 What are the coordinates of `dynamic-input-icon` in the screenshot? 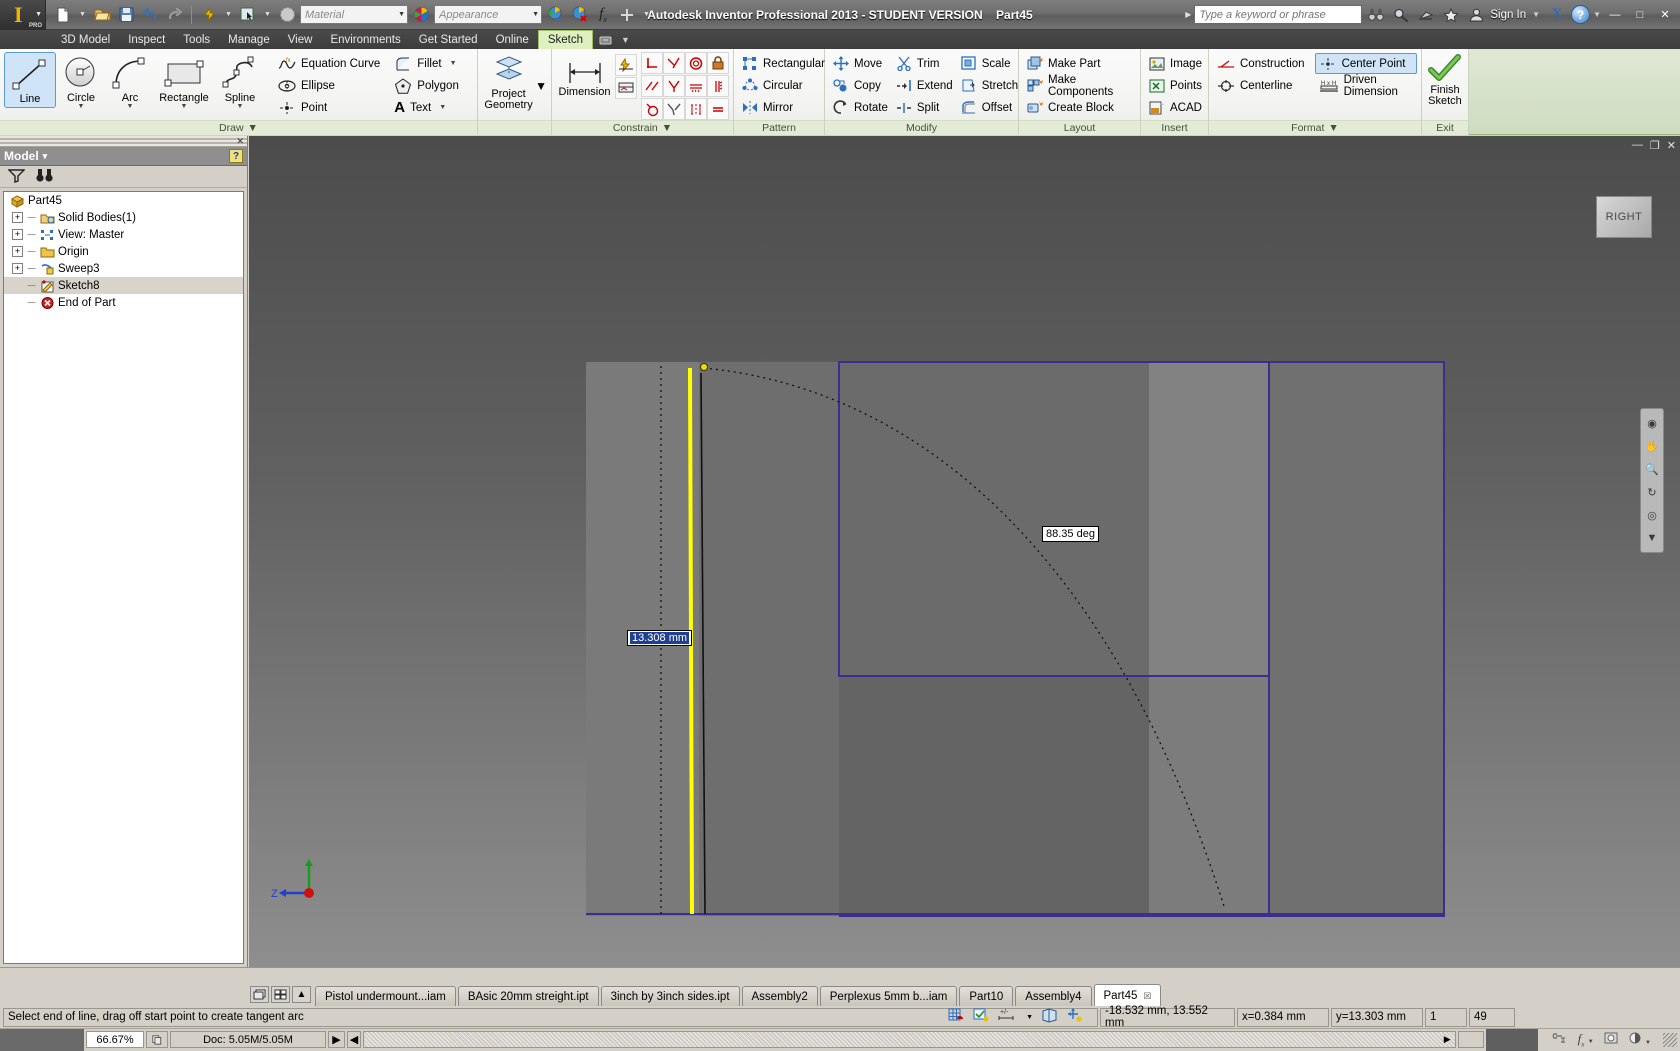 It's located at (1074, 1017).